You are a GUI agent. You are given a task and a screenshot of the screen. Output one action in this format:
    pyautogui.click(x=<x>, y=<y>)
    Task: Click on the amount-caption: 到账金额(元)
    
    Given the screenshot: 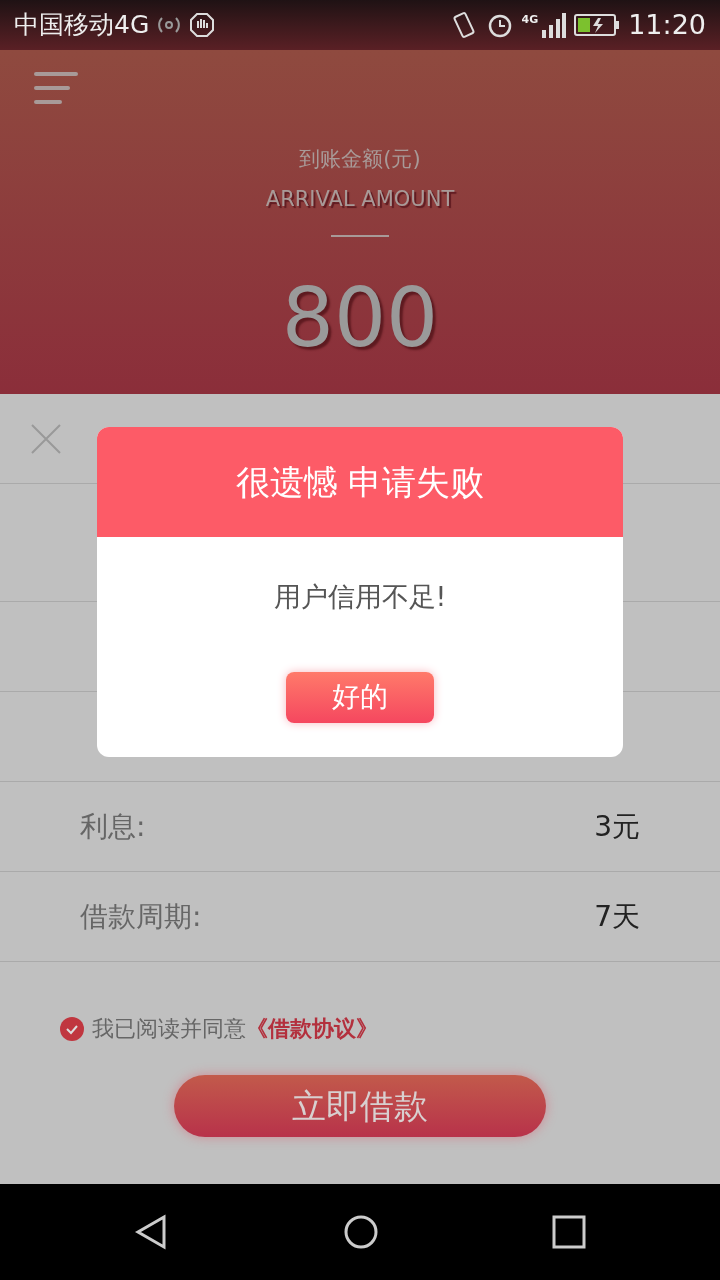 What is the action you would take?
    pyautogui.click(x=360, y=159)
    